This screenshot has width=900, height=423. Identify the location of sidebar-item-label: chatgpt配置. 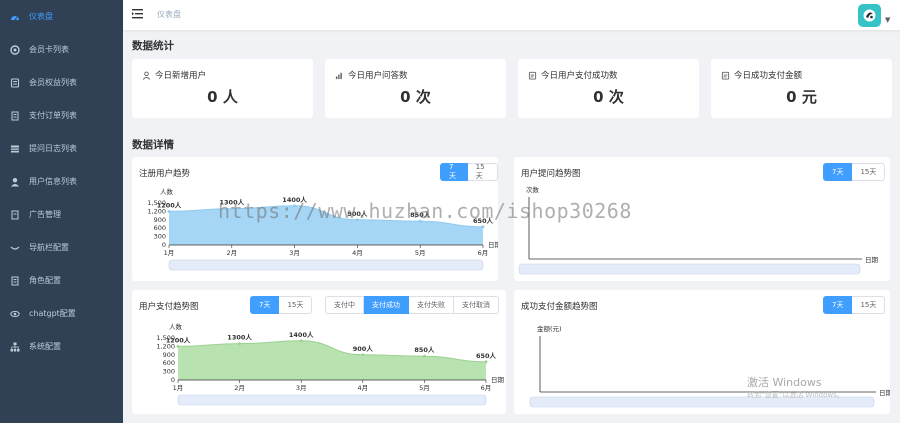
(52, 313).